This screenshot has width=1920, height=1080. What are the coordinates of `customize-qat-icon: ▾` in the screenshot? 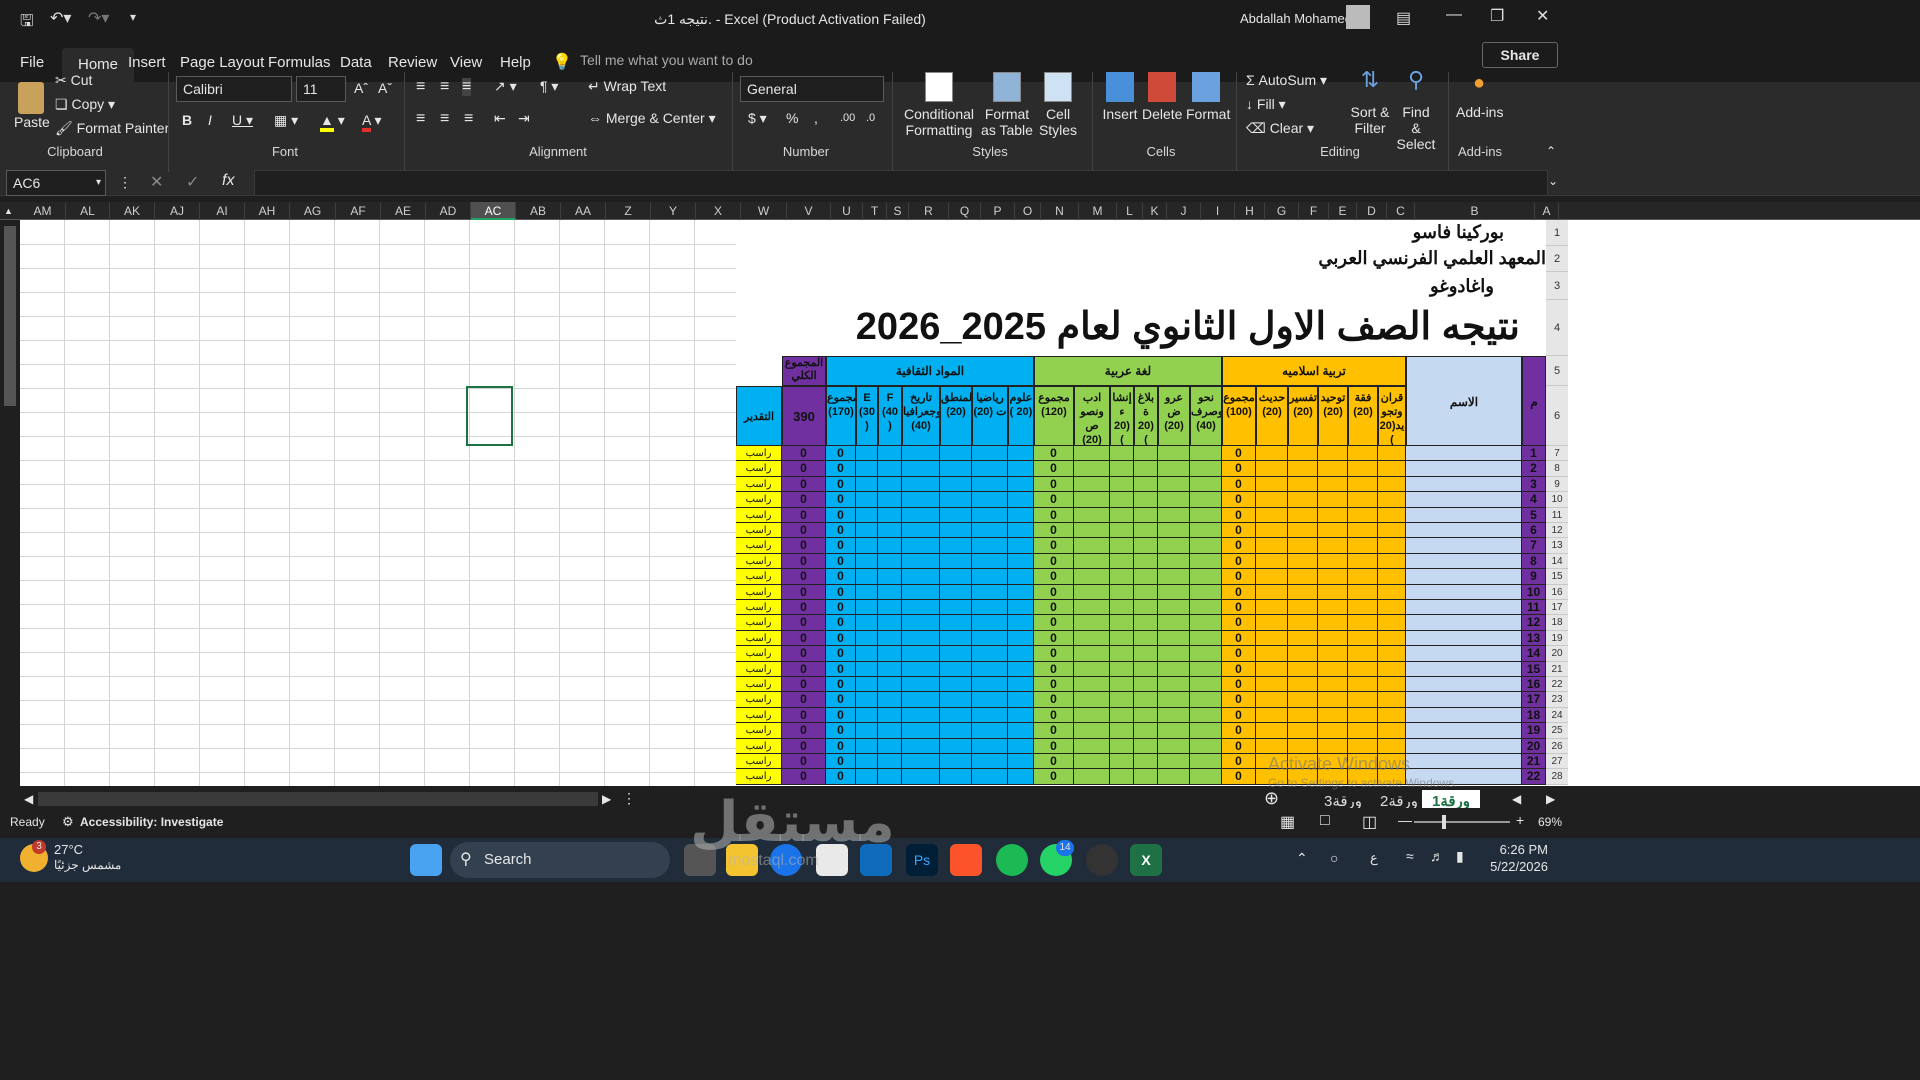 It's located at (133, 17).